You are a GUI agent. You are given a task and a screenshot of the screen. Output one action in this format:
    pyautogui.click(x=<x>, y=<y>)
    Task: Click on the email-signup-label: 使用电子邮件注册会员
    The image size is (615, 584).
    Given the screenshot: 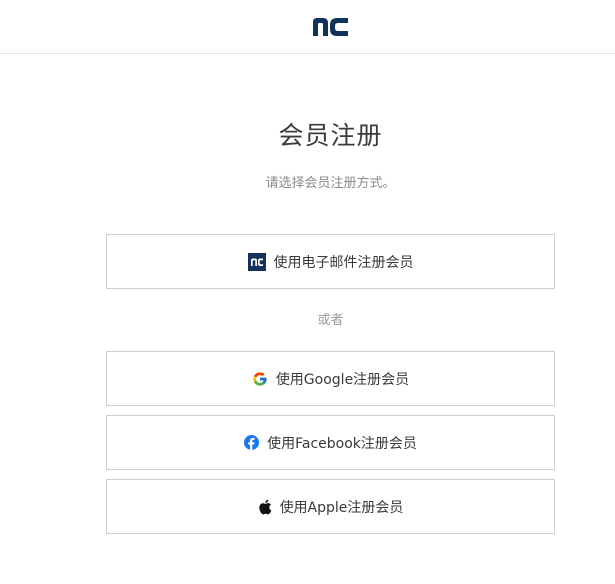 What is the action you would take?
    pyautogui.click(x=343, y=262)
    